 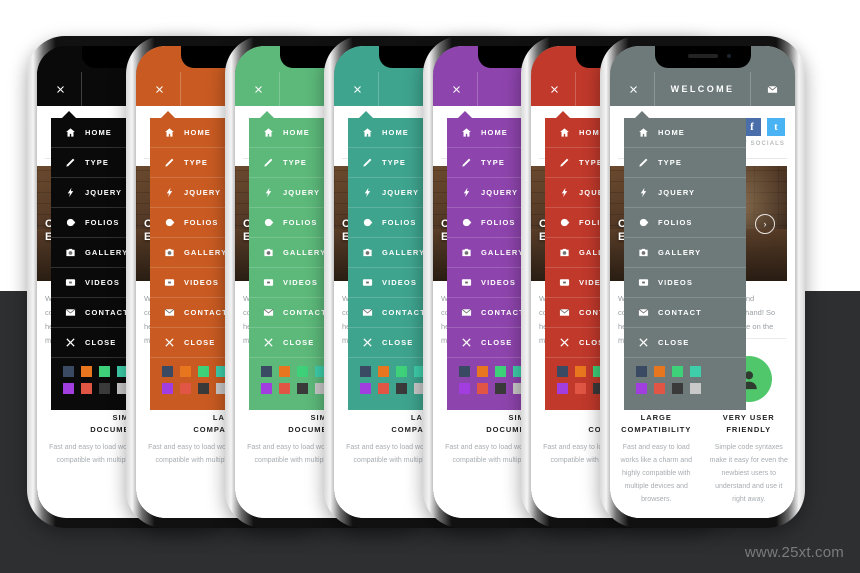 What do you see at coordinates (728, 56) in the screenshot?
I see `front-camera` at bounding box center [728, 56].